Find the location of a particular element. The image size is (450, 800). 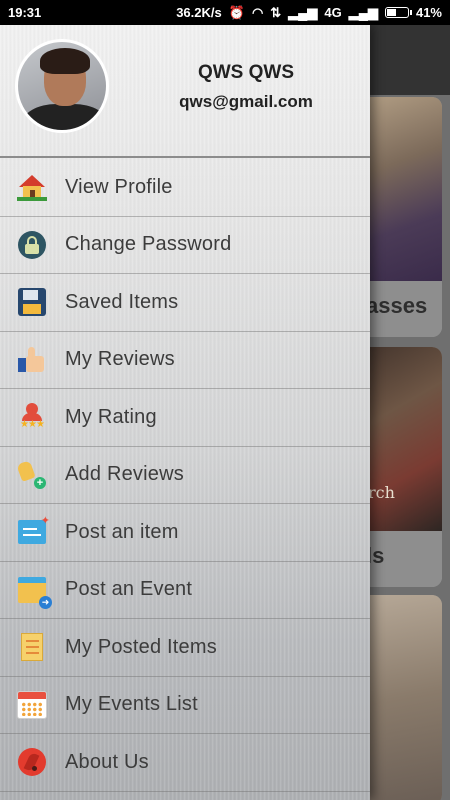

menu-item-label: My Reviews is located at coordinates (120, 359).